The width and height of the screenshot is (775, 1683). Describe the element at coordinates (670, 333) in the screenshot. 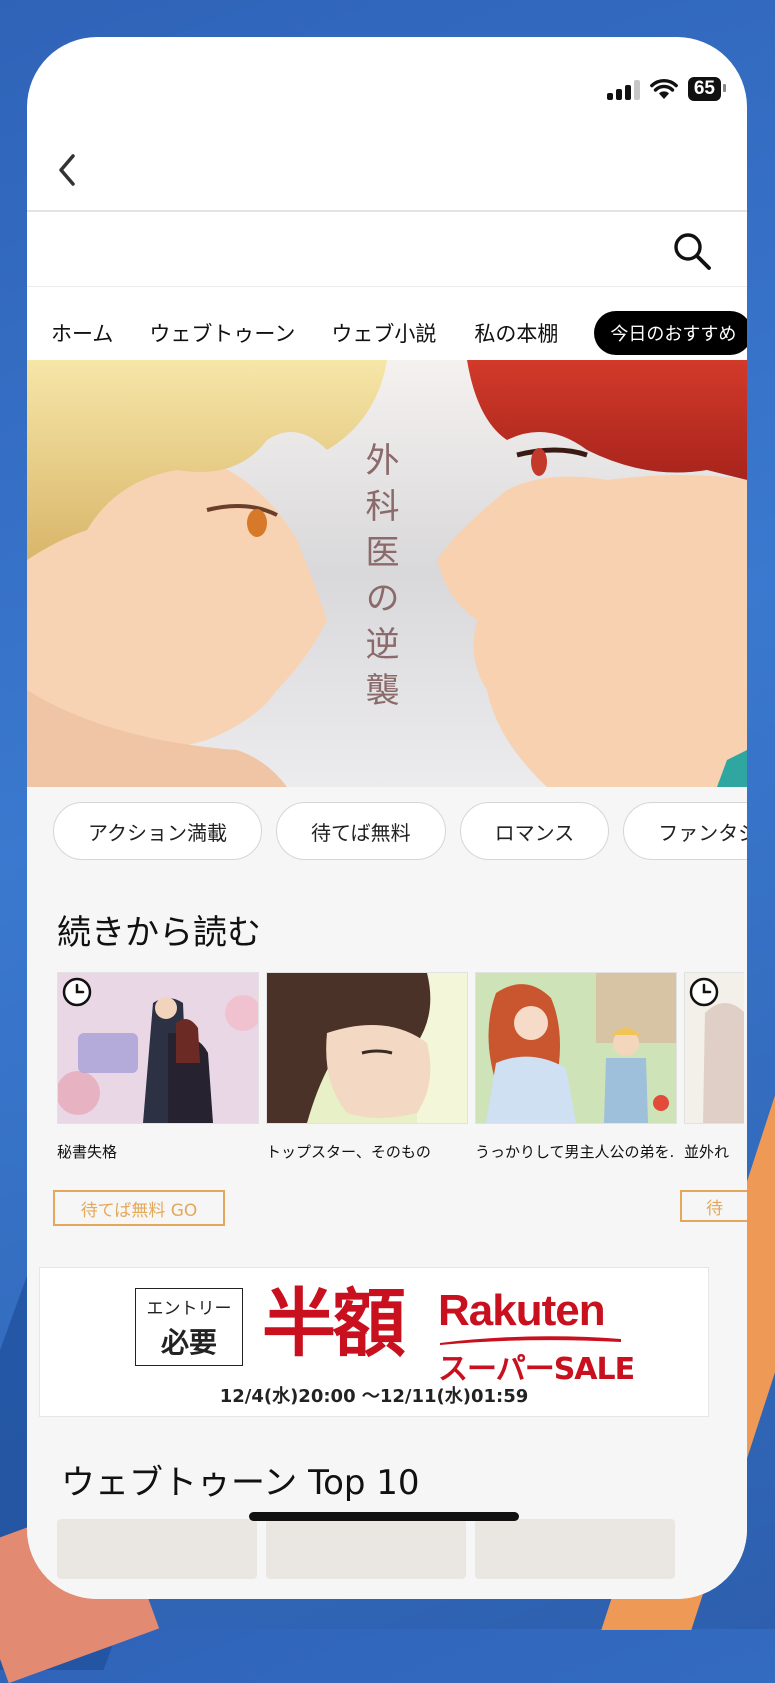

I see `nav-today-recommend: 今日のおすすめ` at that location.